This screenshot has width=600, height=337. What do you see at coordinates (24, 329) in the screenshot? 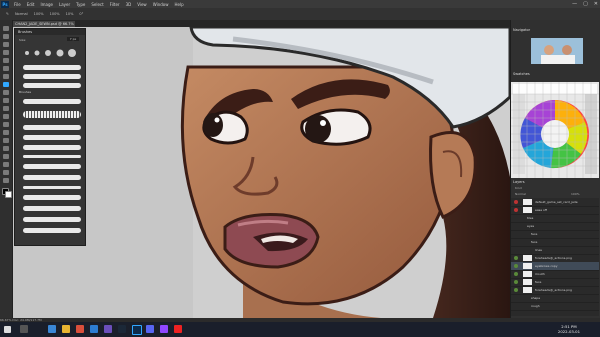
I see `search-icon` at bounding box center [24, 329].